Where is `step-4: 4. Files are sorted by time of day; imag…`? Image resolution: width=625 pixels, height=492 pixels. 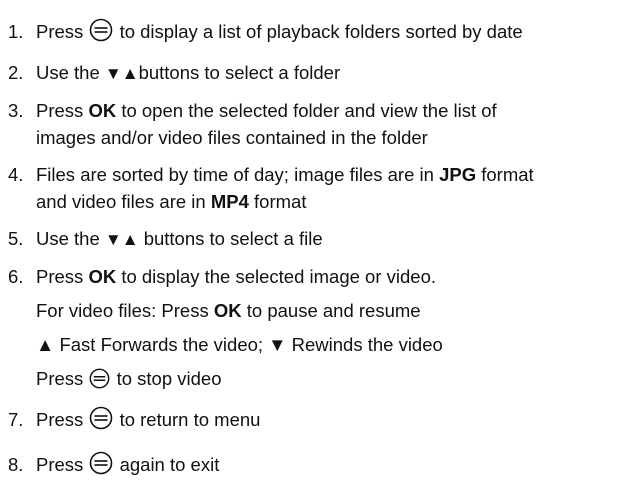 step-4: 4. Files are sorted by time of day; imag… is located at coordinates (314, 188).